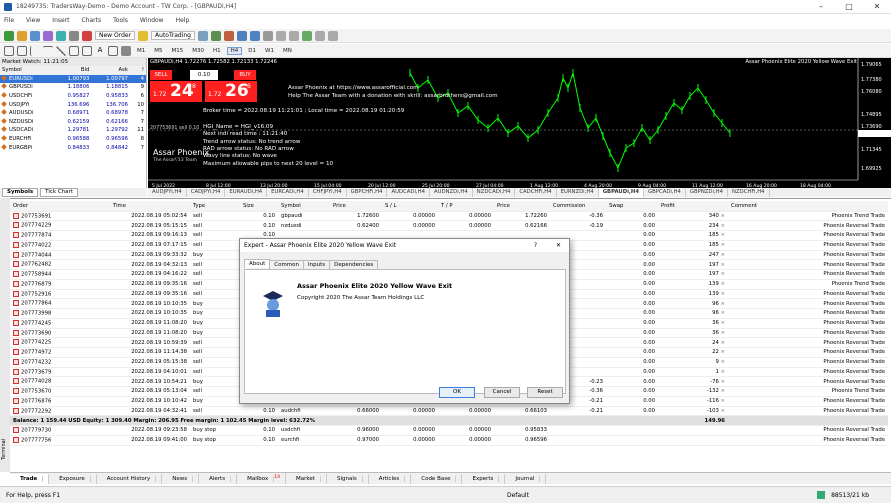  I want to click on col-header: Comment, so click(808, 206).